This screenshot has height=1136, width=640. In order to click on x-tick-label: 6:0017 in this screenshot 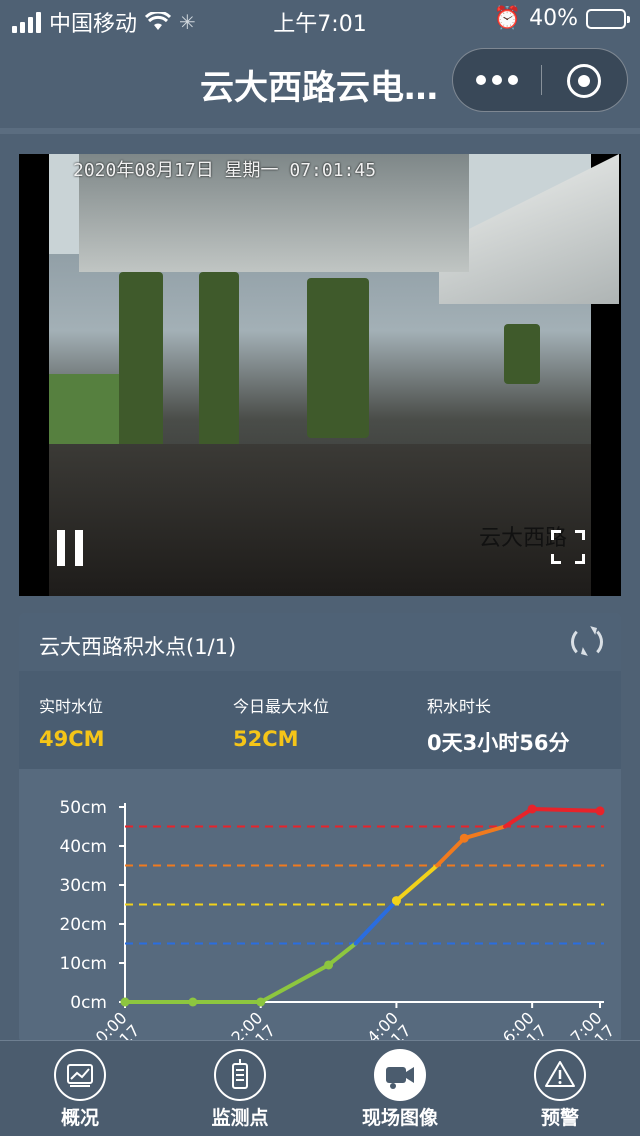, I will do `click(525, 1025)`.